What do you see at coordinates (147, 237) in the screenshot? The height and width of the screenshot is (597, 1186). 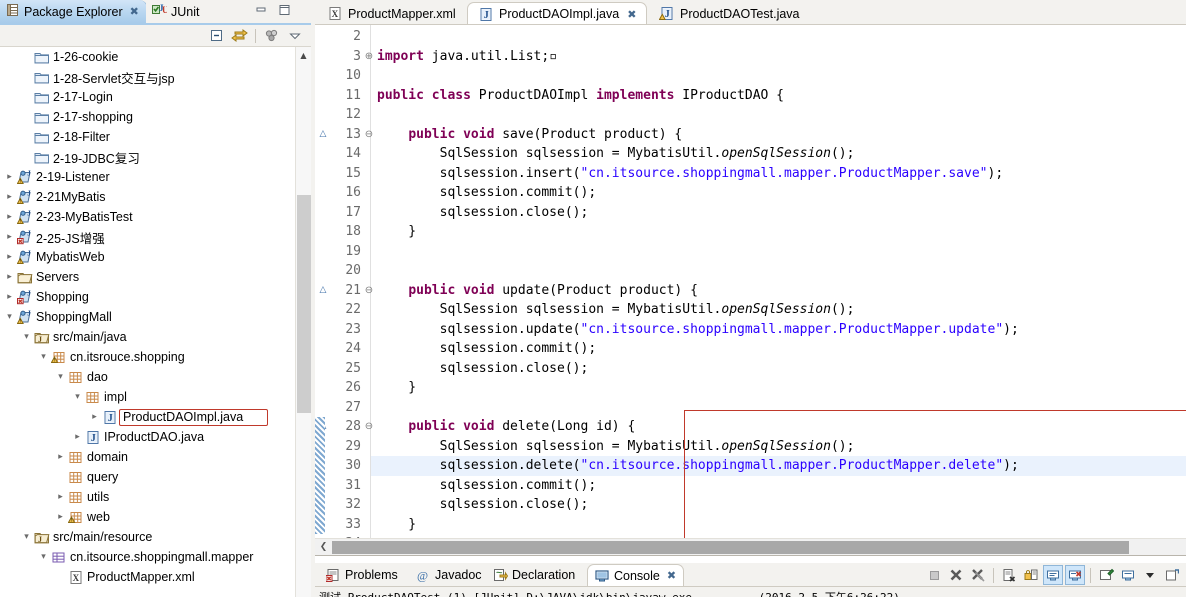 I see `tree-item: ▸ J 2-25-JS增强` at bounding box center [147, 237].